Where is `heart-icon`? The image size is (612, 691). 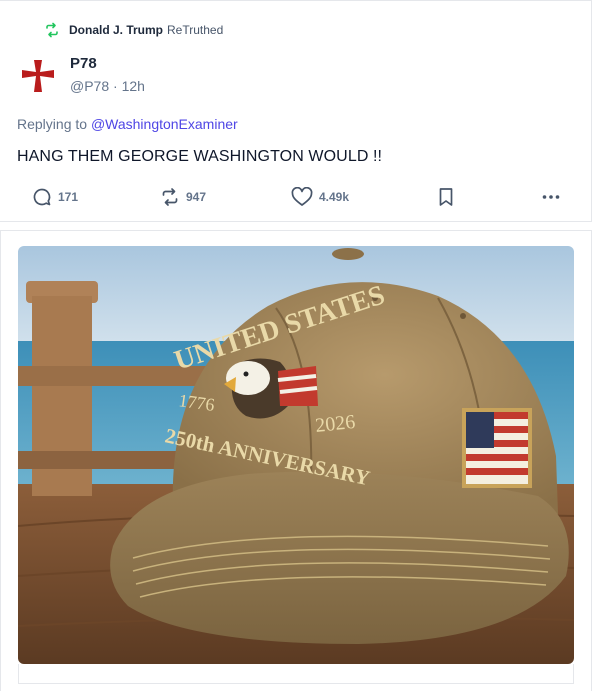
heart-icon is located at coordinates (302, 196).